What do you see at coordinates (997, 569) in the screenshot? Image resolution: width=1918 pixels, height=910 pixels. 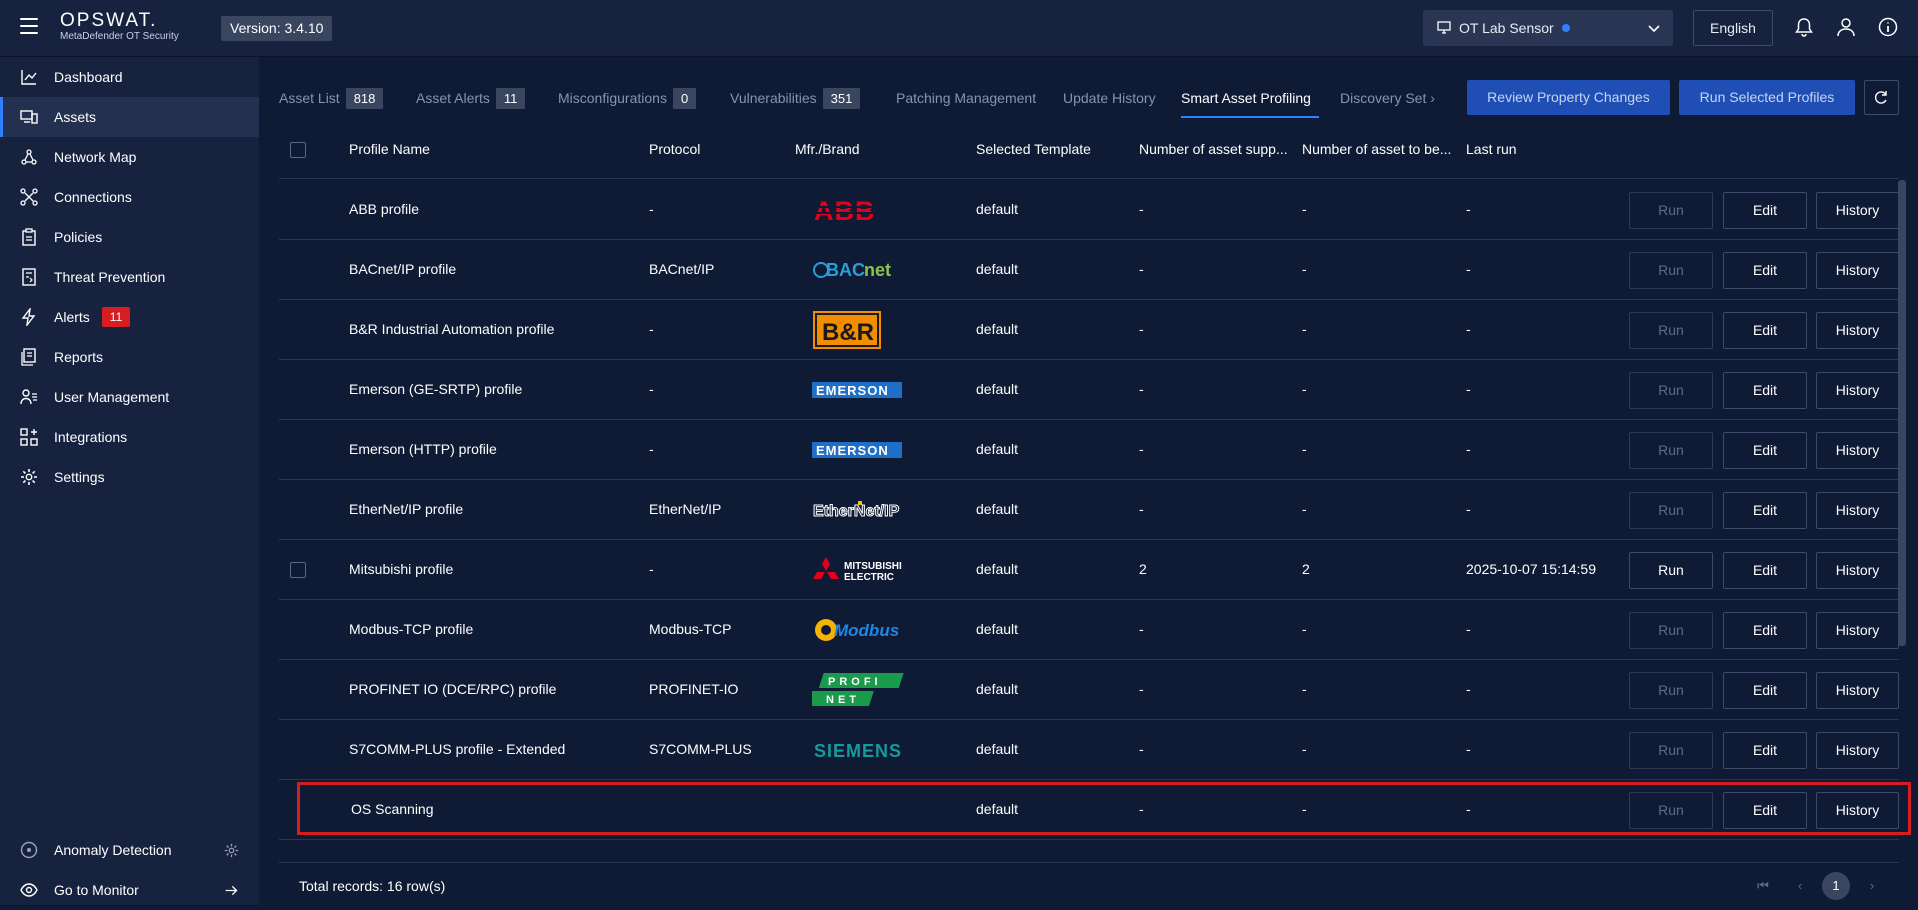 I see `template-cell: default` at bounding box center [997, 569].